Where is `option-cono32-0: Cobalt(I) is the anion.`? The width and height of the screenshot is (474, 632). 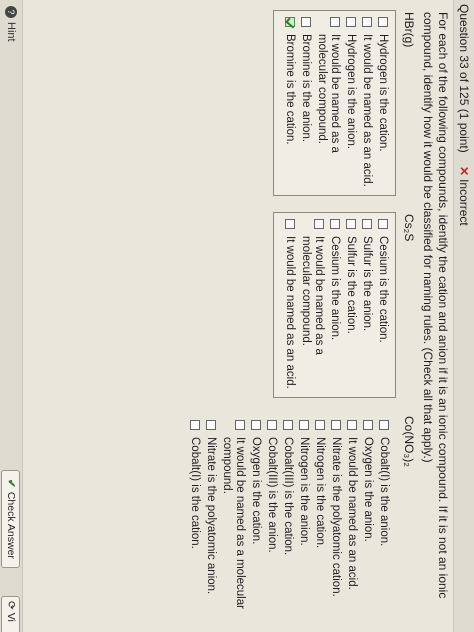
option-cono32-0: Cobalt(I) is the anion. is located at coordinates (383, 517).